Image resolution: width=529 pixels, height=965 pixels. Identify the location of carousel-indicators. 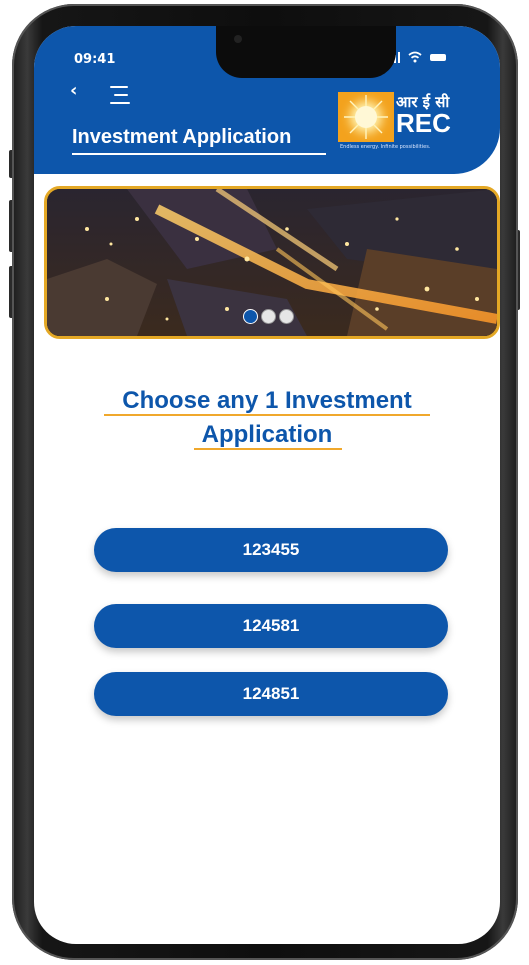
(268, 316).